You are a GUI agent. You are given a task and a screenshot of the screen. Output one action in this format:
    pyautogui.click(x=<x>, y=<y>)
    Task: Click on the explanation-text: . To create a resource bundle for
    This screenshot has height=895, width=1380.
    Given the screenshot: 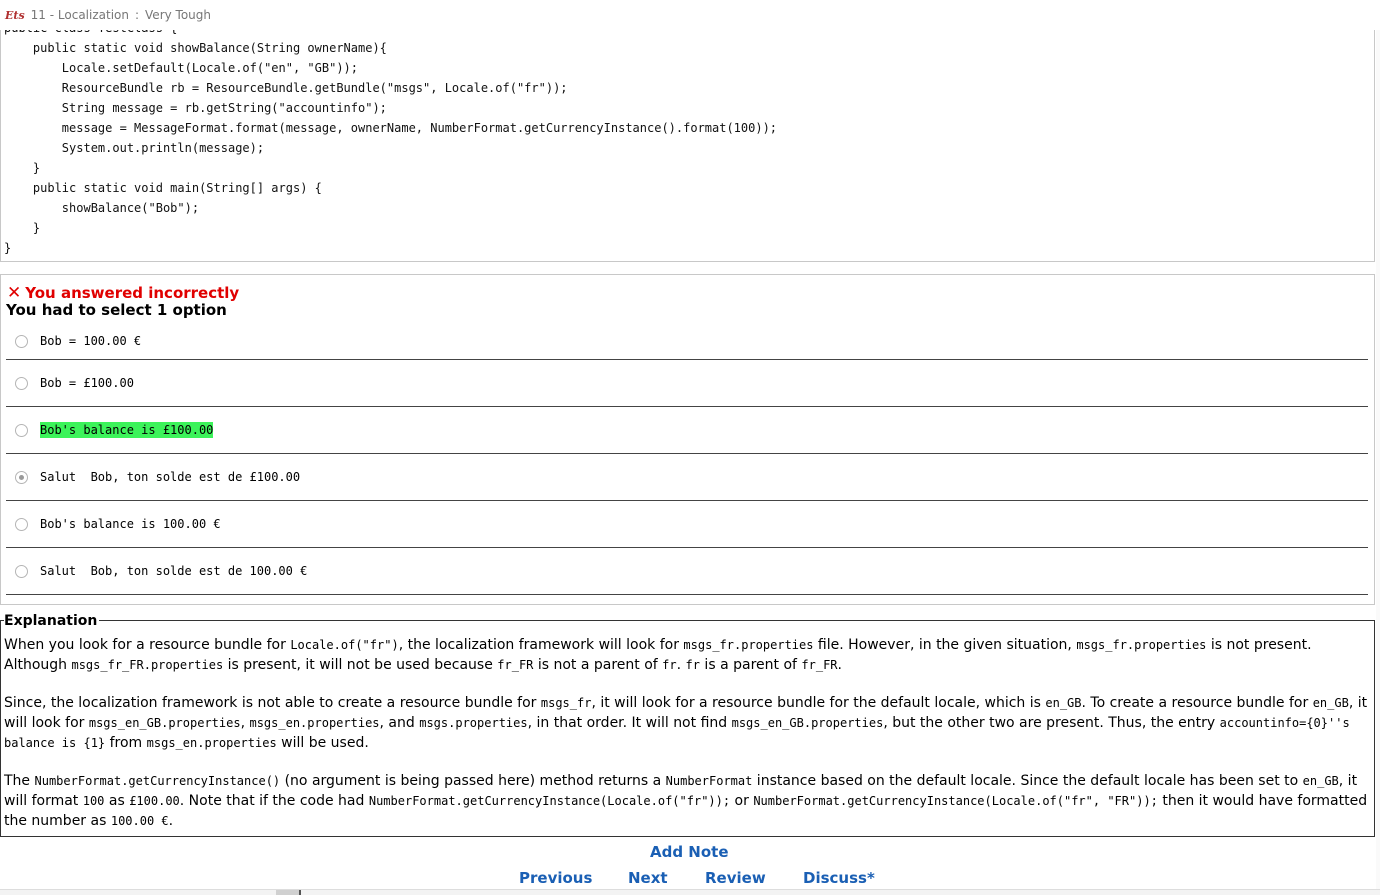 What is the action you would take?
    pyautogui.click(x=1197, y=703)
    